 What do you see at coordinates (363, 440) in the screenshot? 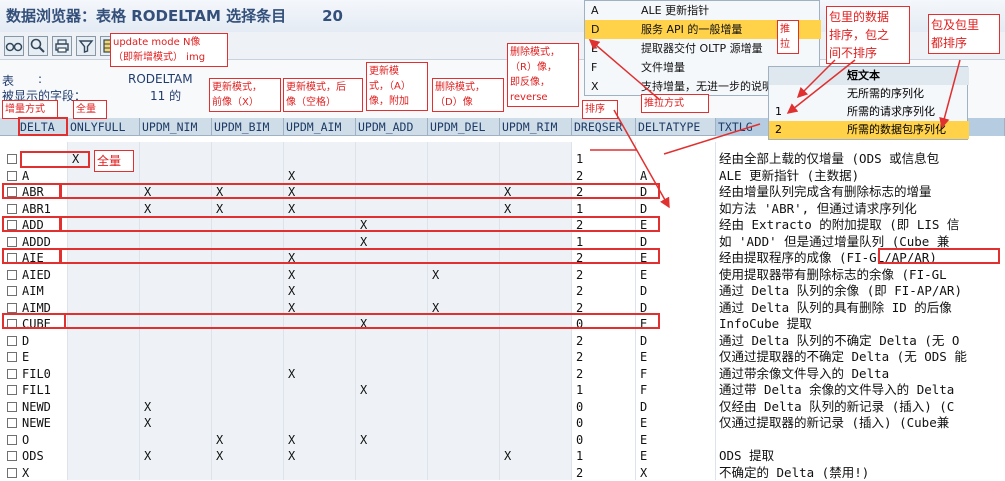
I see `cell-updm-add: X` at bounding box center [363, 440].